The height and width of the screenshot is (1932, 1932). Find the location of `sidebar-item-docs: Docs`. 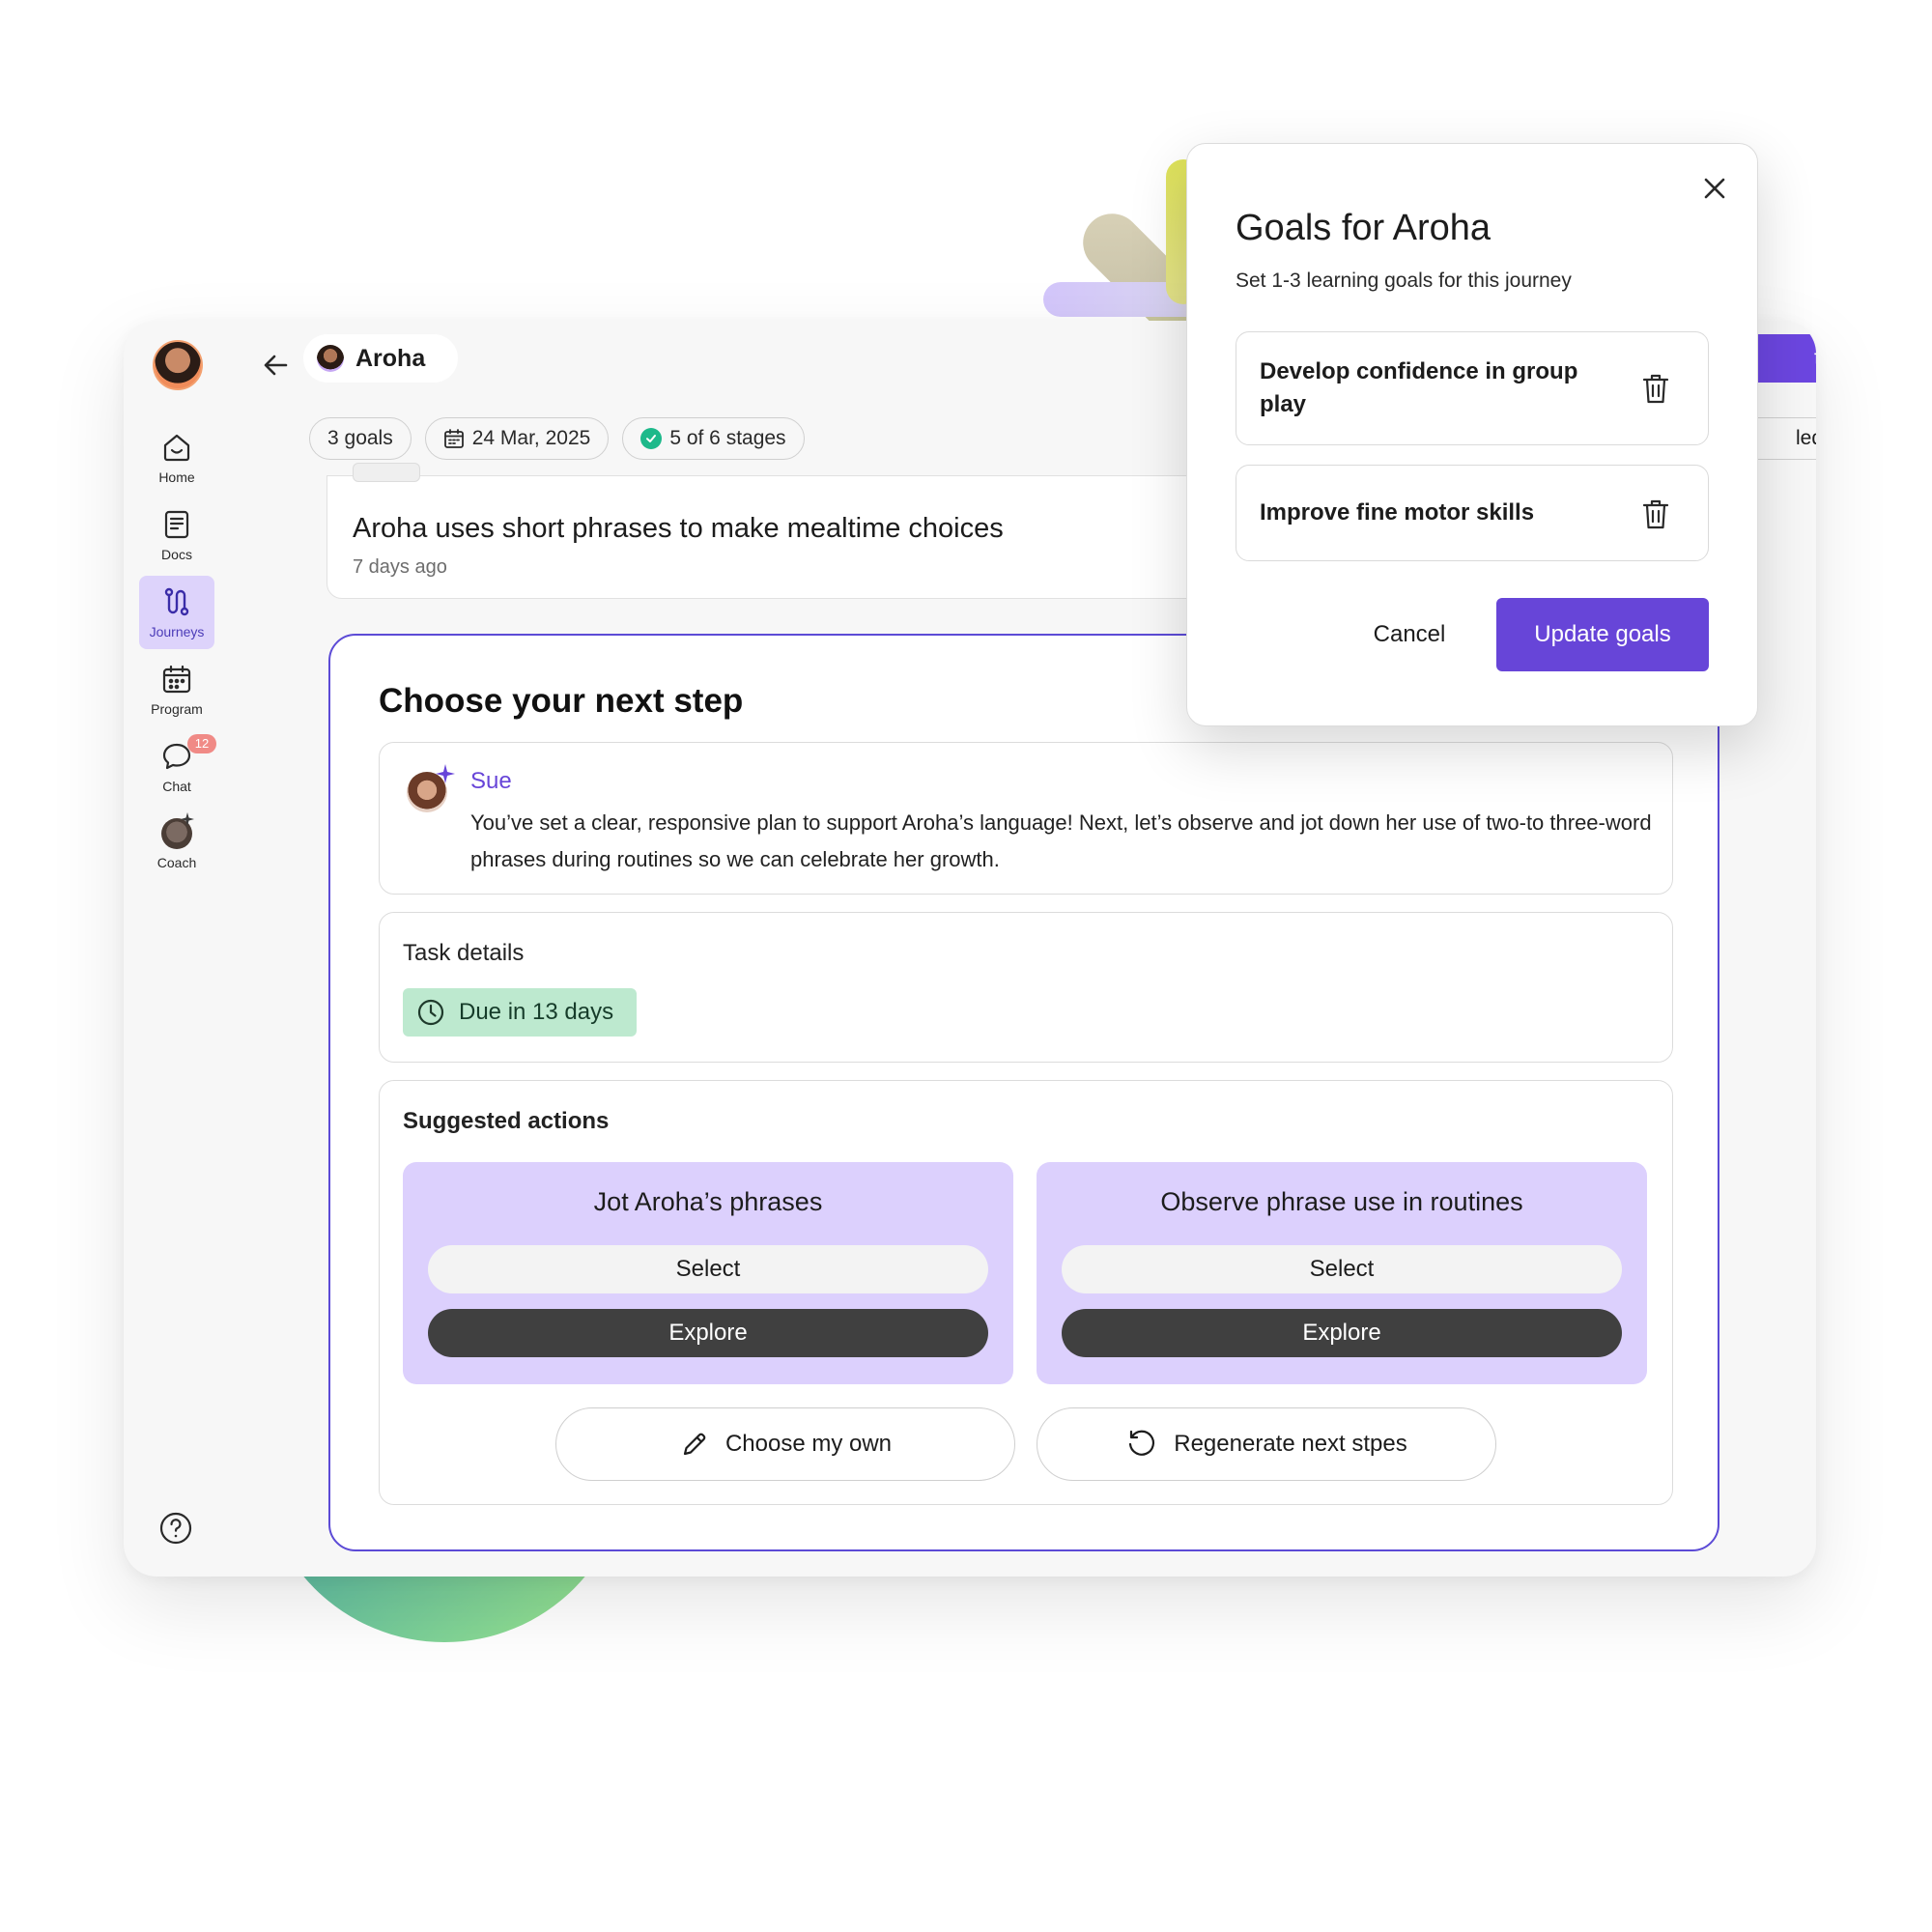

sidebar-item-docs: Docs is located at coordinates (176, 535).